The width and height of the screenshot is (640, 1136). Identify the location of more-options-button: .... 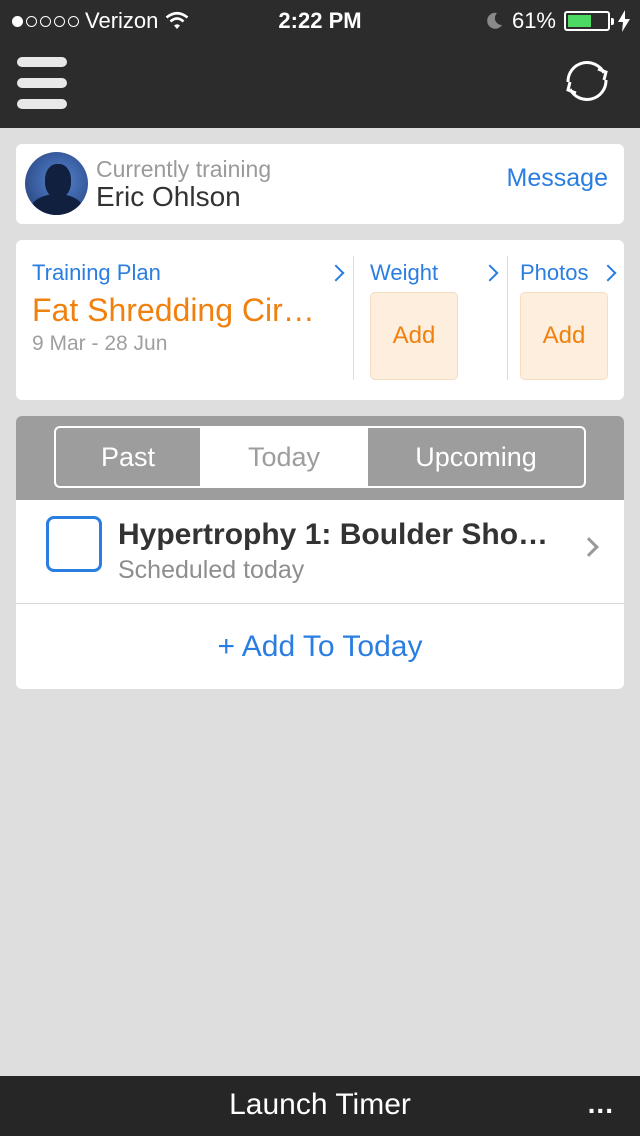
(601, 1104).